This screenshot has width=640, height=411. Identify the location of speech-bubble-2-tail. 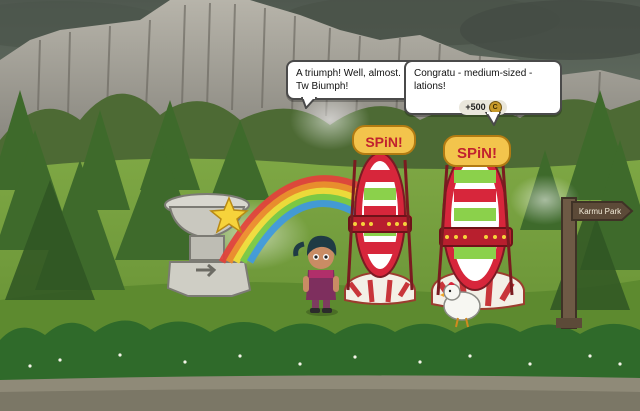
(493, 119).